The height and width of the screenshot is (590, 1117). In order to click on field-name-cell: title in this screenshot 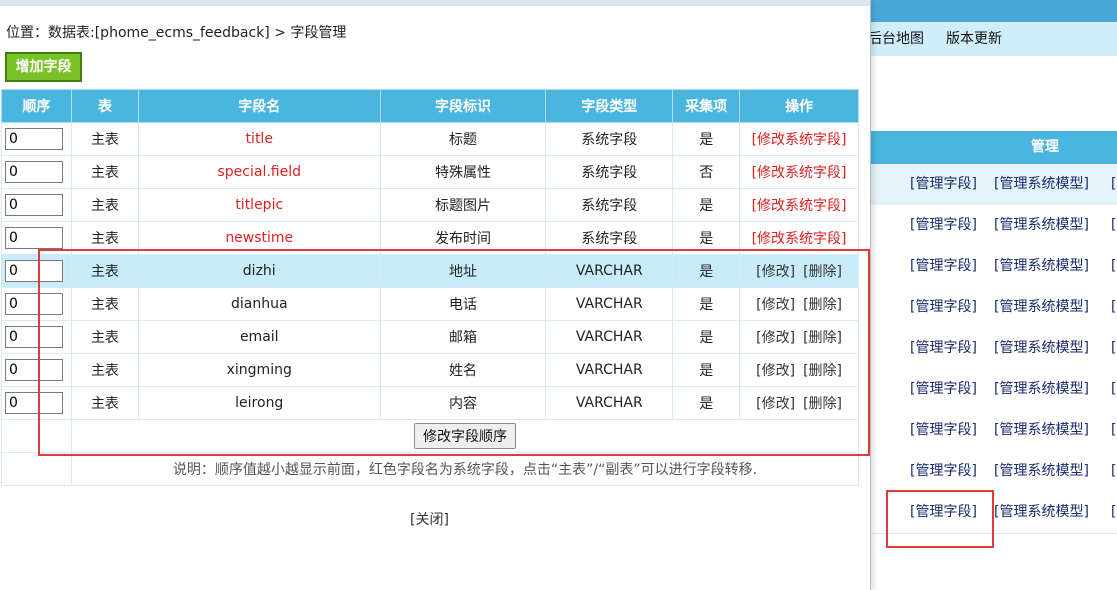, I will do `click(259, 139)`.